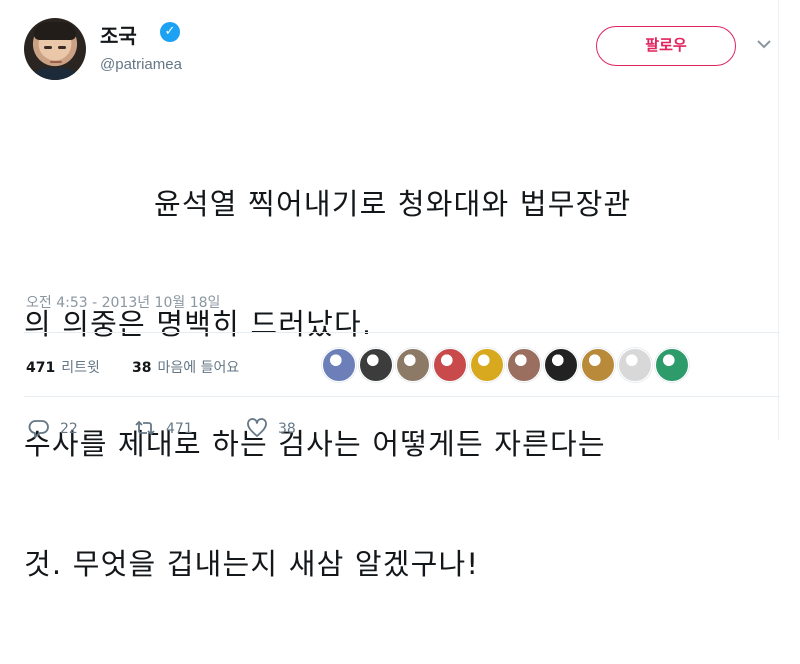 The height and width of the screenshot is (664, 800). Describe the element at coordinates (142, 368) in the screenshot. I see `like-stat-count: 38` at that location.